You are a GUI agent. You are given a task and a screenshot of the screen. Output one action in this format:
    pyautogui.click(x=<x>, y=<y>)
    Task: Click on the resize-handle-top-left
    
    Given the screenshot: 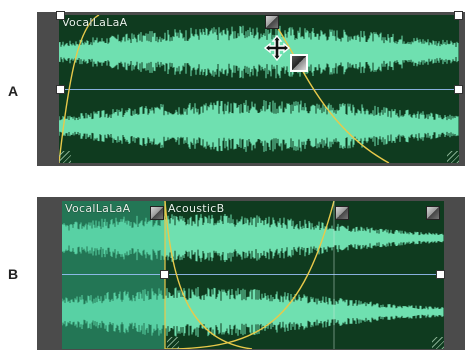 What is the action you would take?
    pyautogui.click(x=60, y=15)
    